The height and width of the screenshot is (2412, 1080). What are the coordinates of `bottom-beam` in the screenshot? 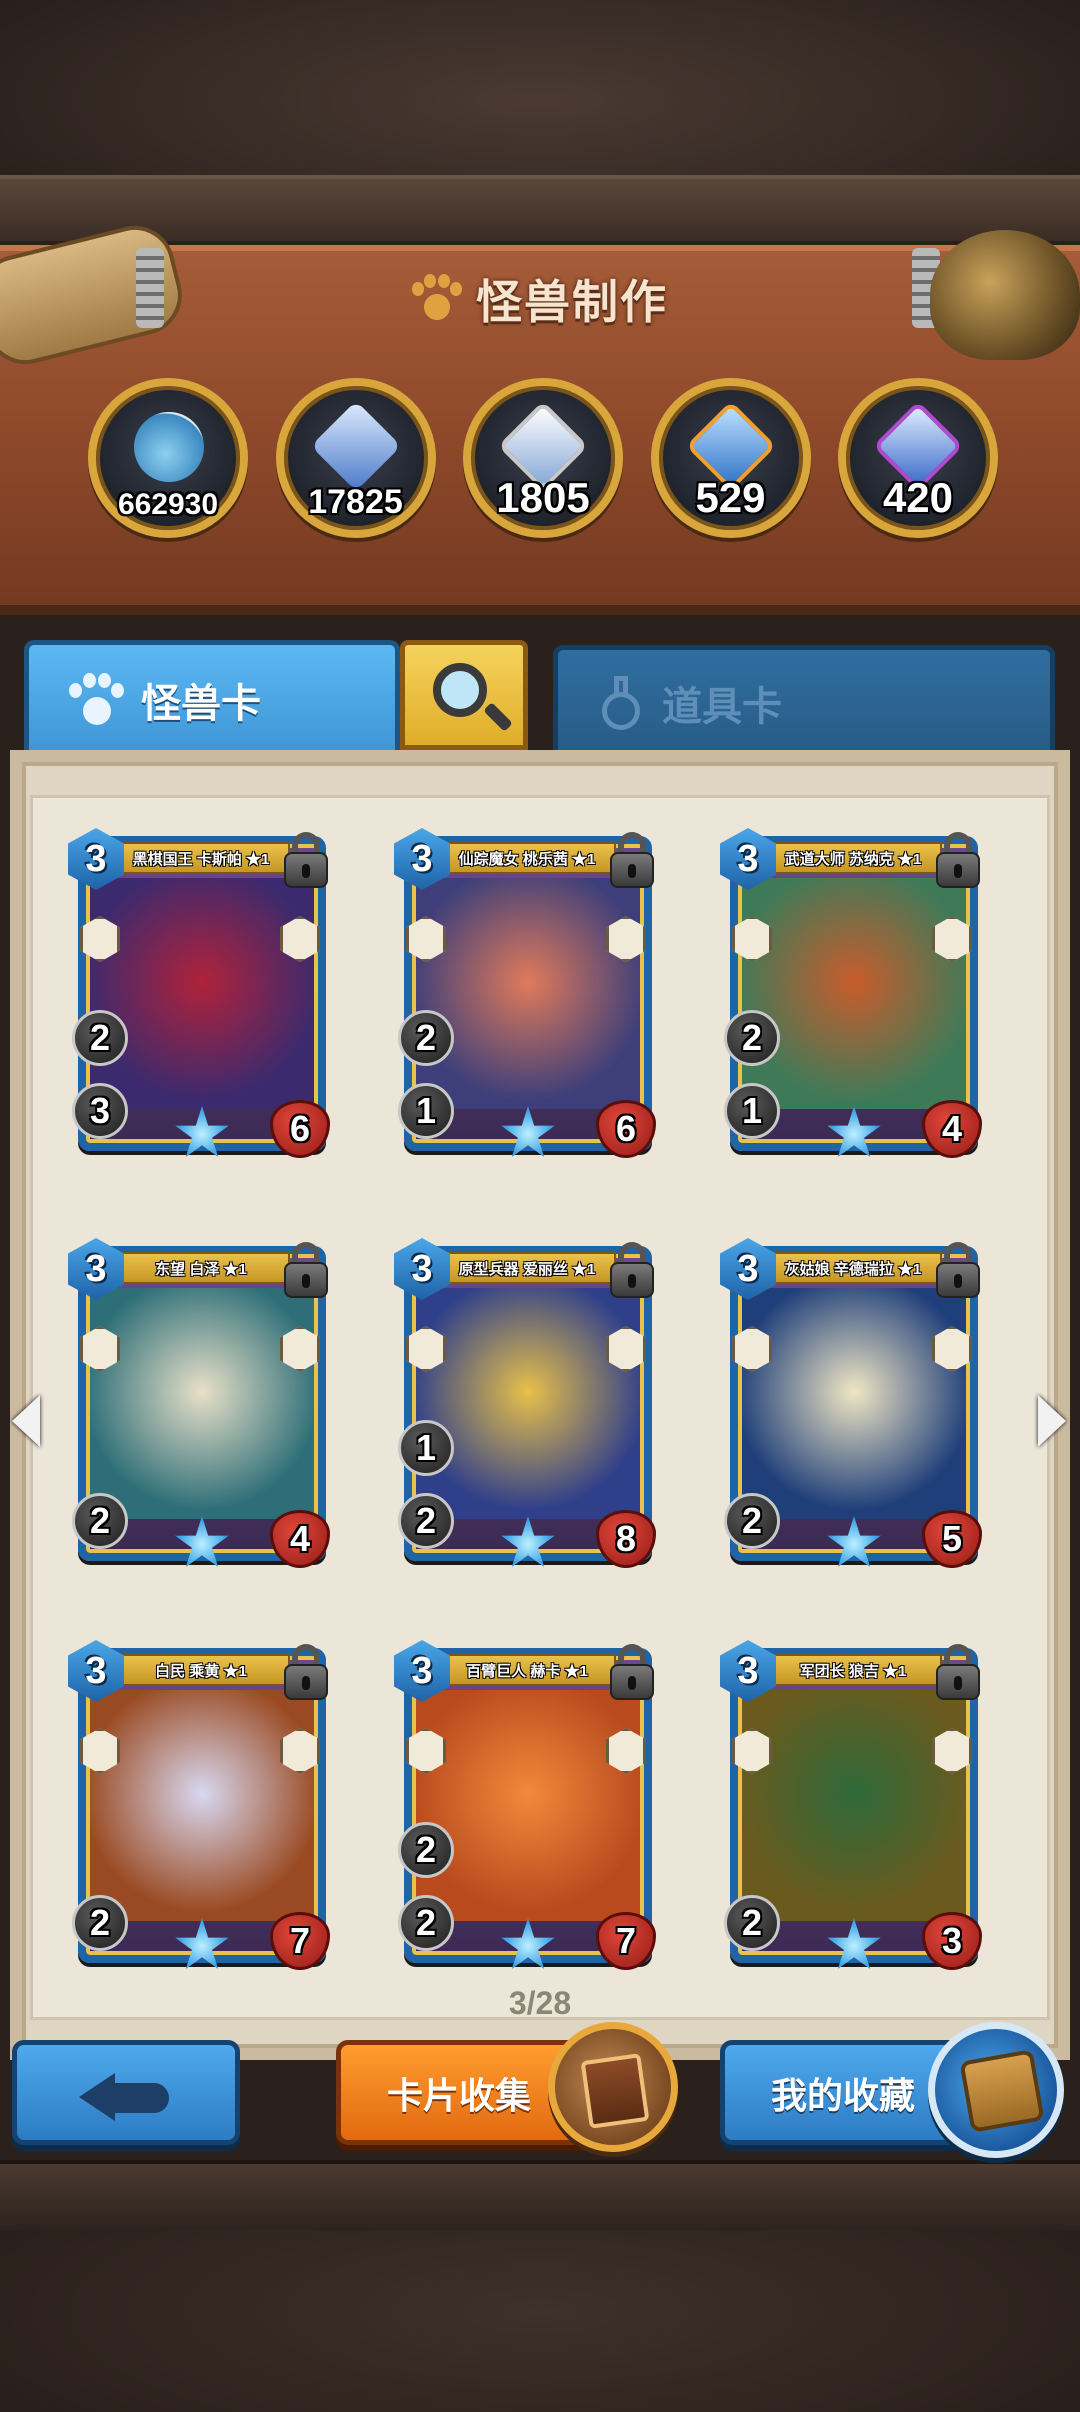 It's located at (540, 2195).